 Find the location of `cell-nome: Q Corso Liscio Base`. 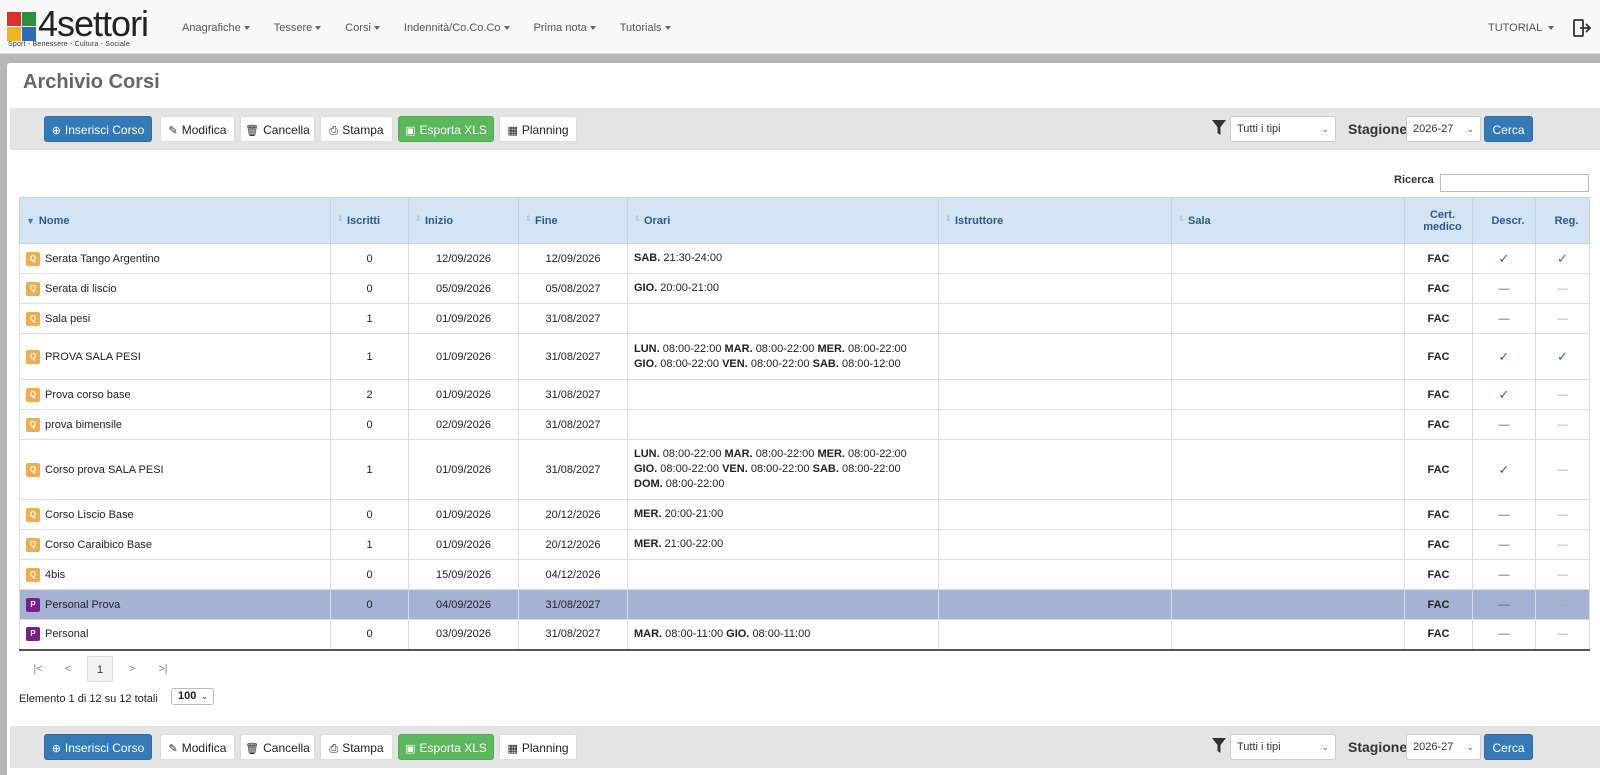

cell-nome: Q Corso Liscio Base is located at coordinates (175, 514).